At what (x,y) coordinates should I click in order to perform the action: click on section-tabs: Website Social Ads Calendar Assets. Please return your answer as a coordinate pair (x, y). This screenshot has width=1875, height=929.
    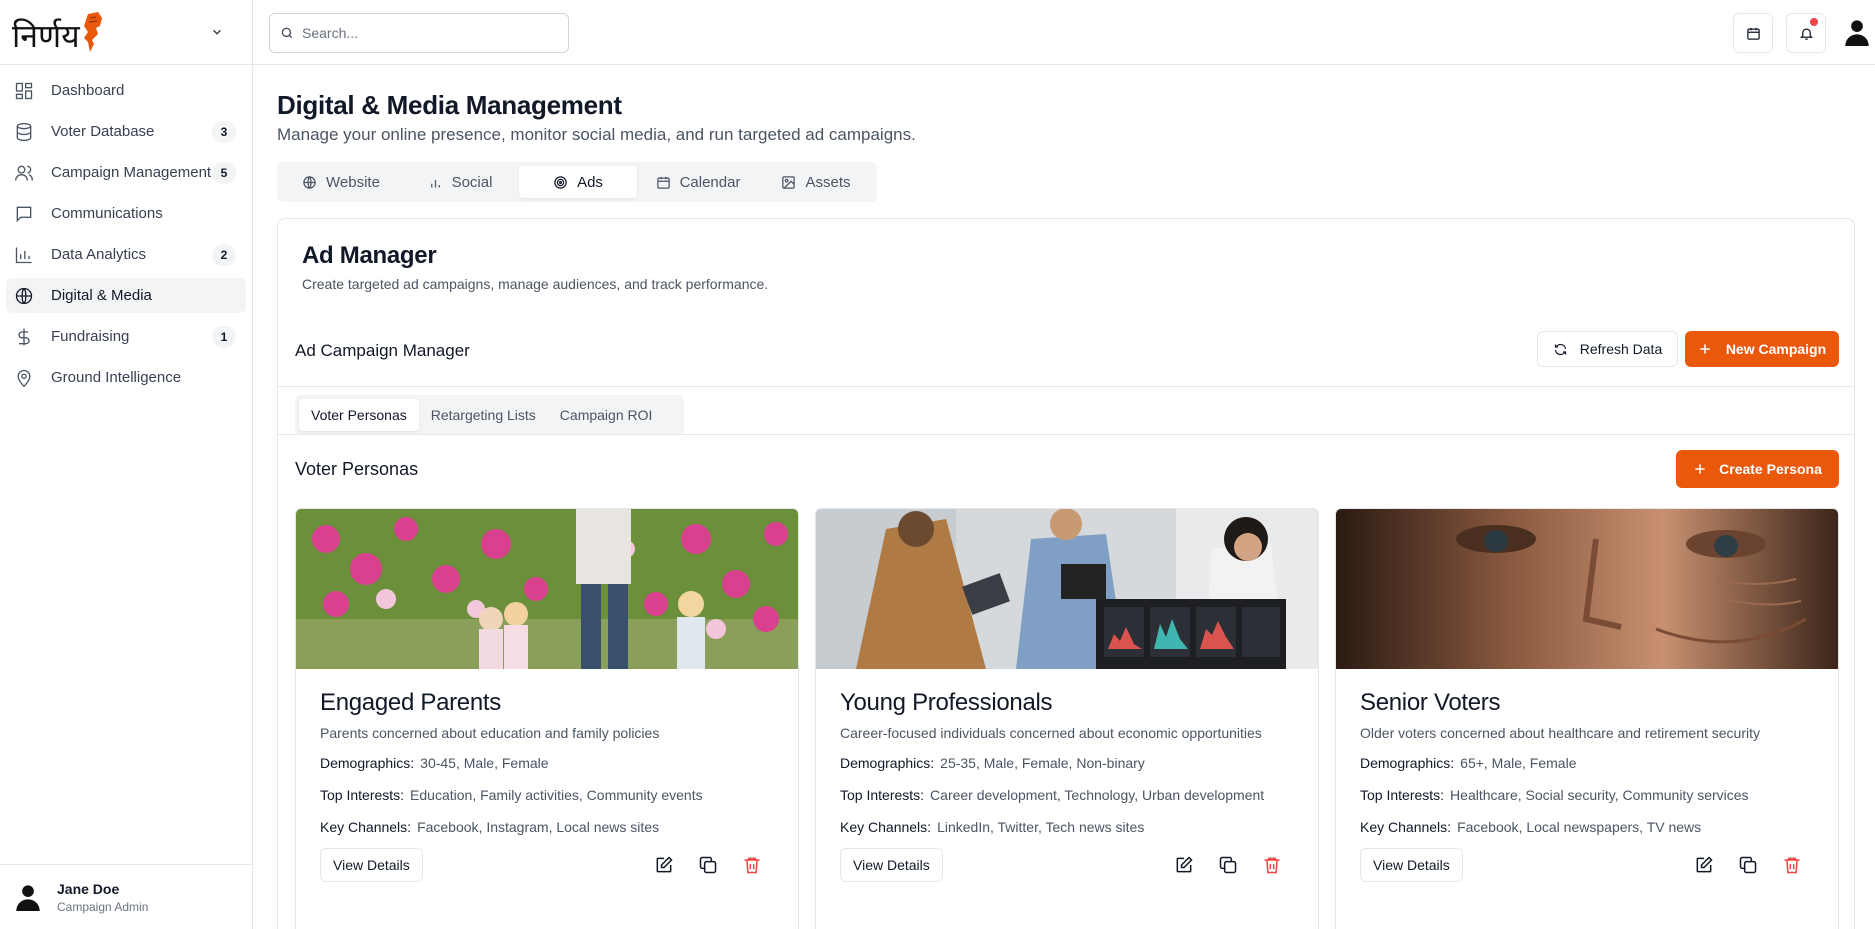
    Looking at the image, I should click on (577, 182).